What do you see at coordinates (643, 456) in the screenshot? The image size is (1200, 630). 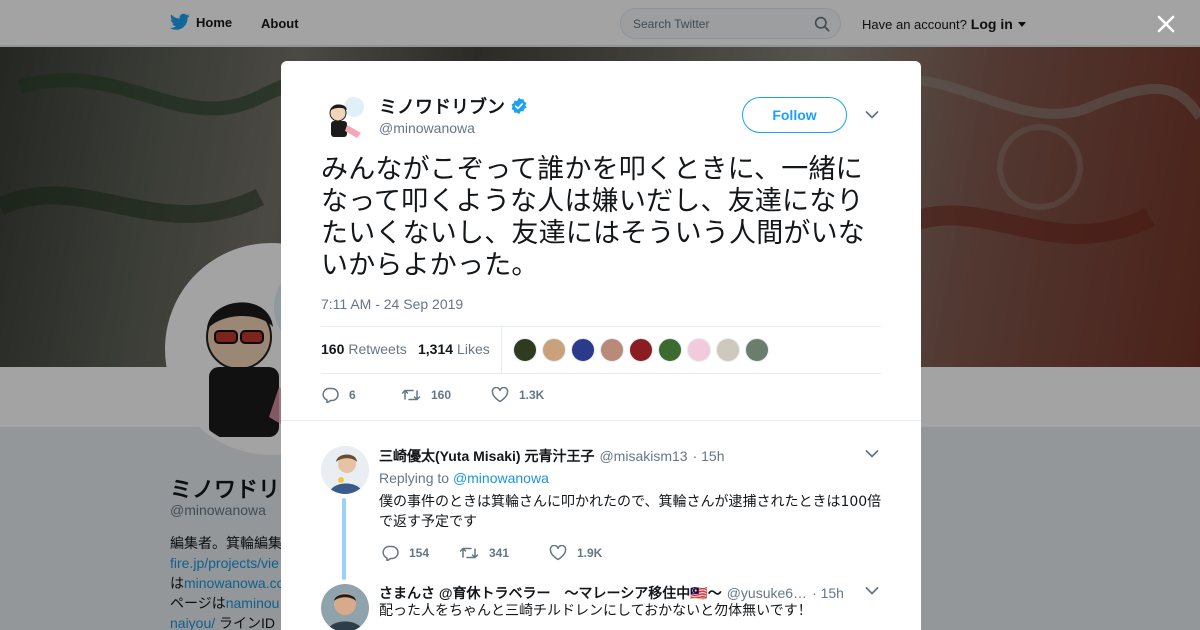 I see `reply-author-handle: @misakism13` at bounding box center [643, 456].